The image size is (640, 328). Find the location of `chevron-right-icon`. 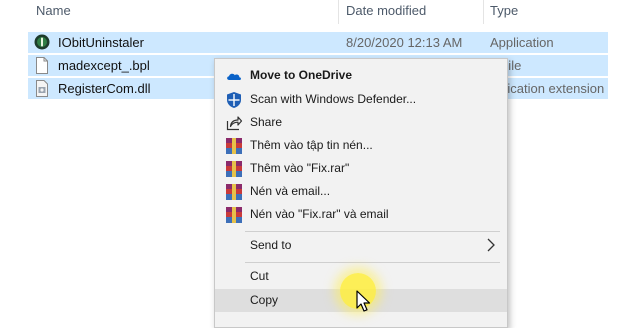

chevron-right-icon is located at coordinates (491, 245).